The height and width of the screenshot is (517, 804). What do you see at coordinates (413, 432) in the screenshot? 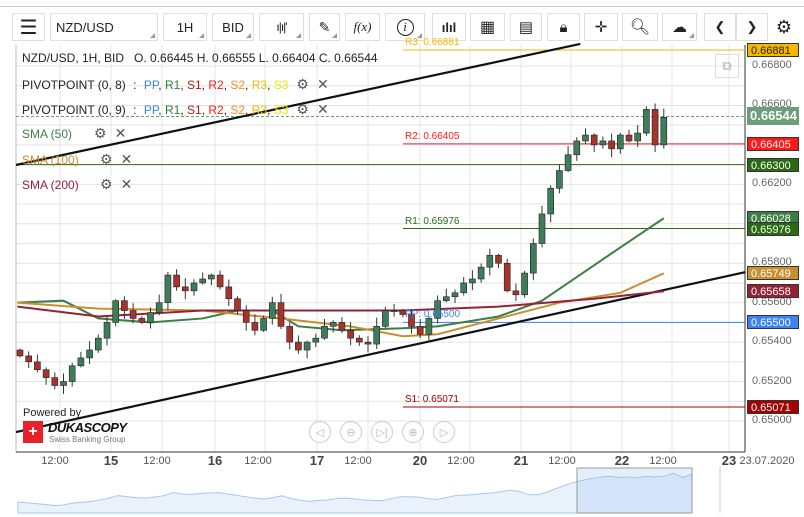
I see `zoom-in-button: ⊕` at bounding box center [413, 432].